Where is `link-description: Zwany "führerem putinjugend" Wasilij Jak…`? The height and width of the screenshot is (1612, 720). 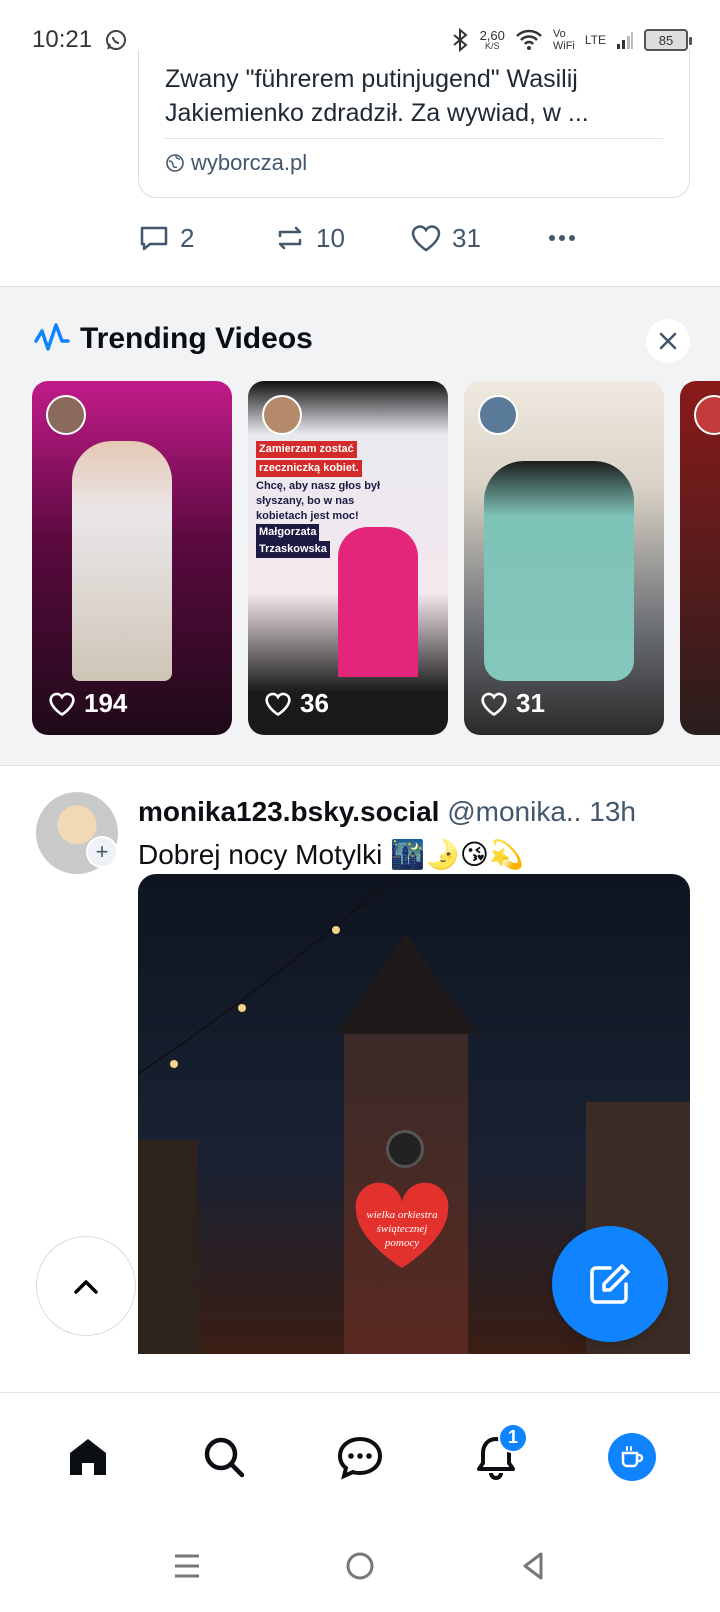 link-description: Zwany "führerem putinjugend" Wasilij Jak… is located at coordinates (377, 96).